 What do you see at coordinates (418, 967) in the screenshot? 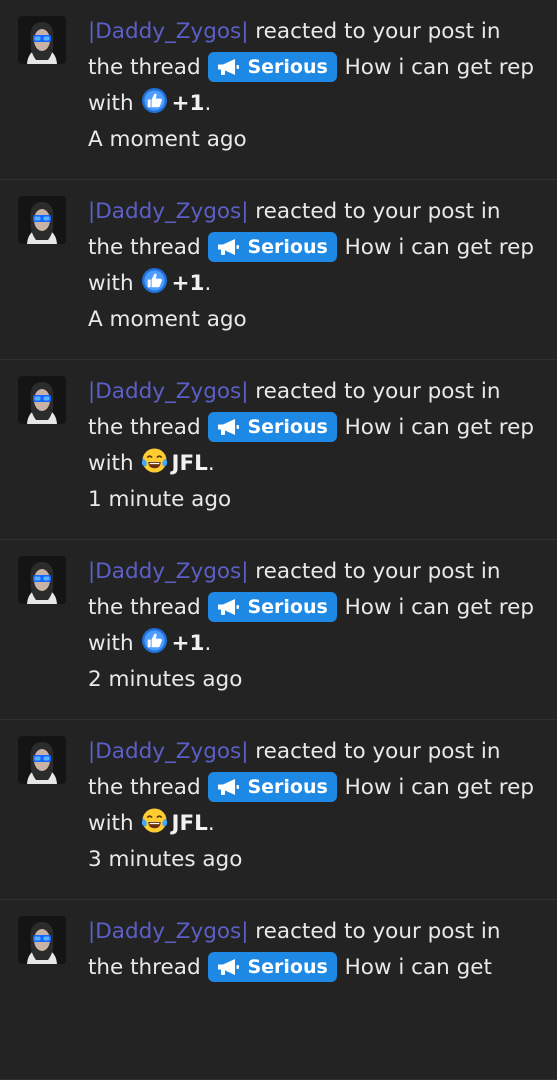
I see `thread-title-link: How i can get` at bounding box center [418, 967].